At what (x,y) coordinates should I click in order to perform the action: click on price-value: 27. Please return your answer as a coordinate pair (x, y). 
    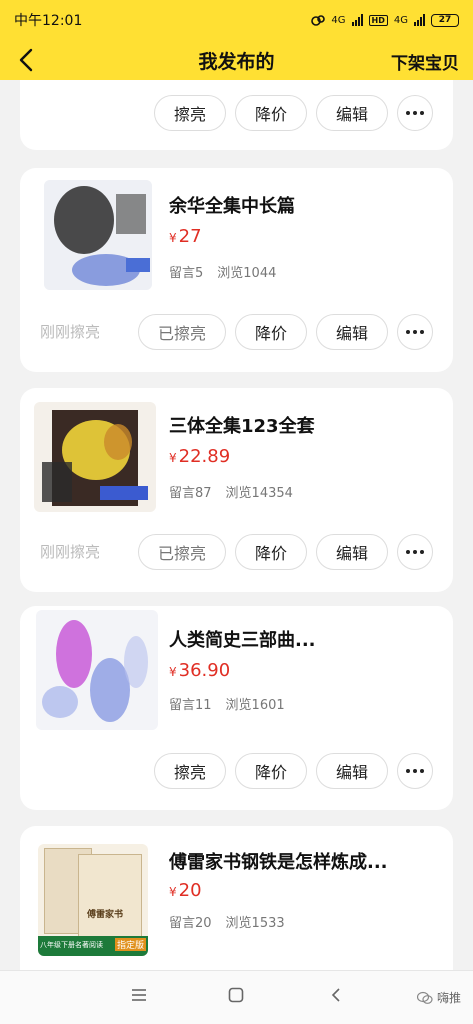
    Looking at the image, I should click on (190, 236).